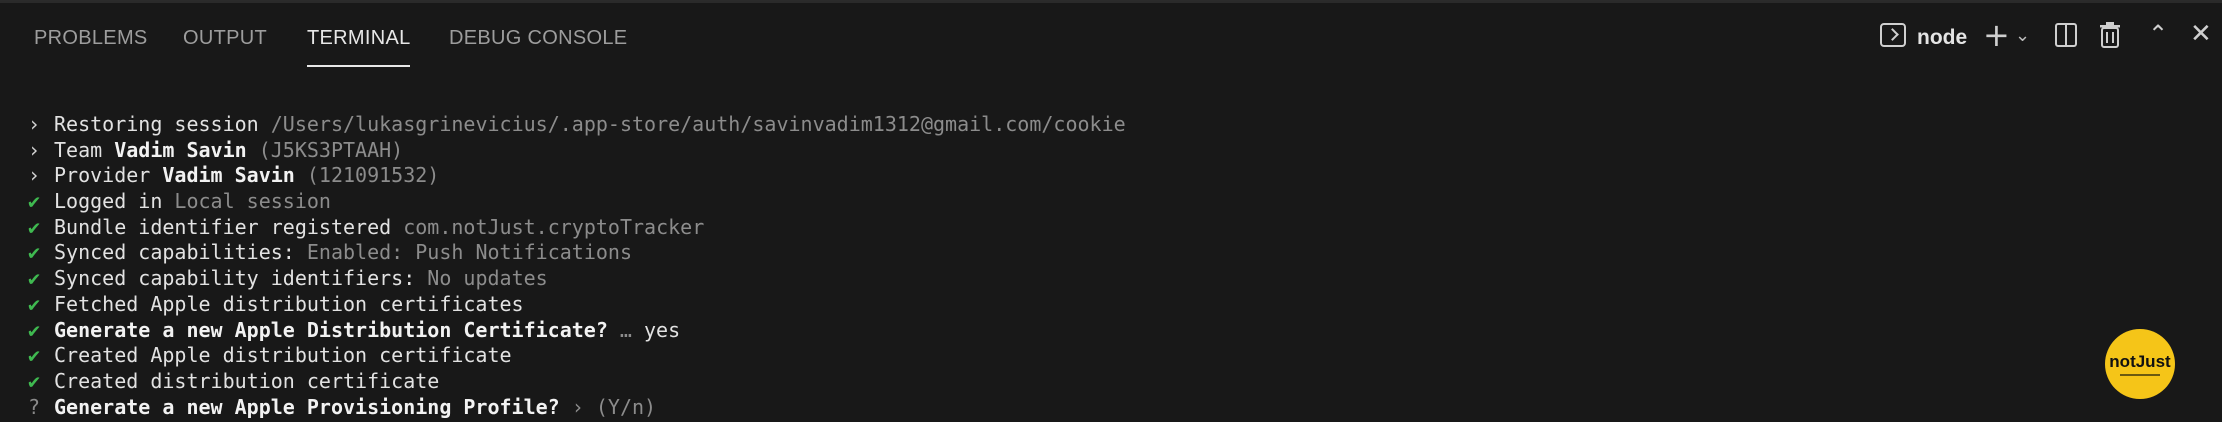 The image size is (2222, 422). What do you see at coordinates (1125, 356) in the screenshot?
I see `terminal-line: ✔ Created Apple distribution certificate` at bounding box center [1125, 356].